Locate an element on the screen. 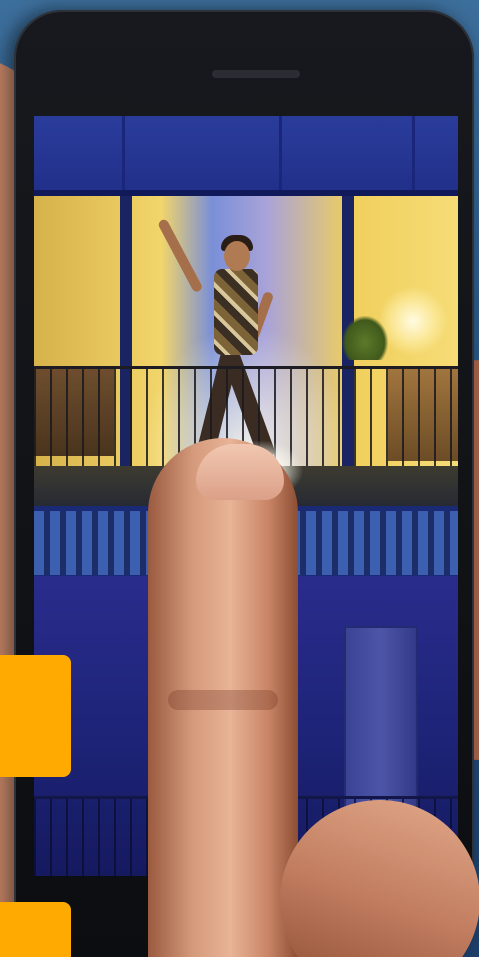 The image size is (479, 957). patterned-sweater is located at coordinates (236, 312).